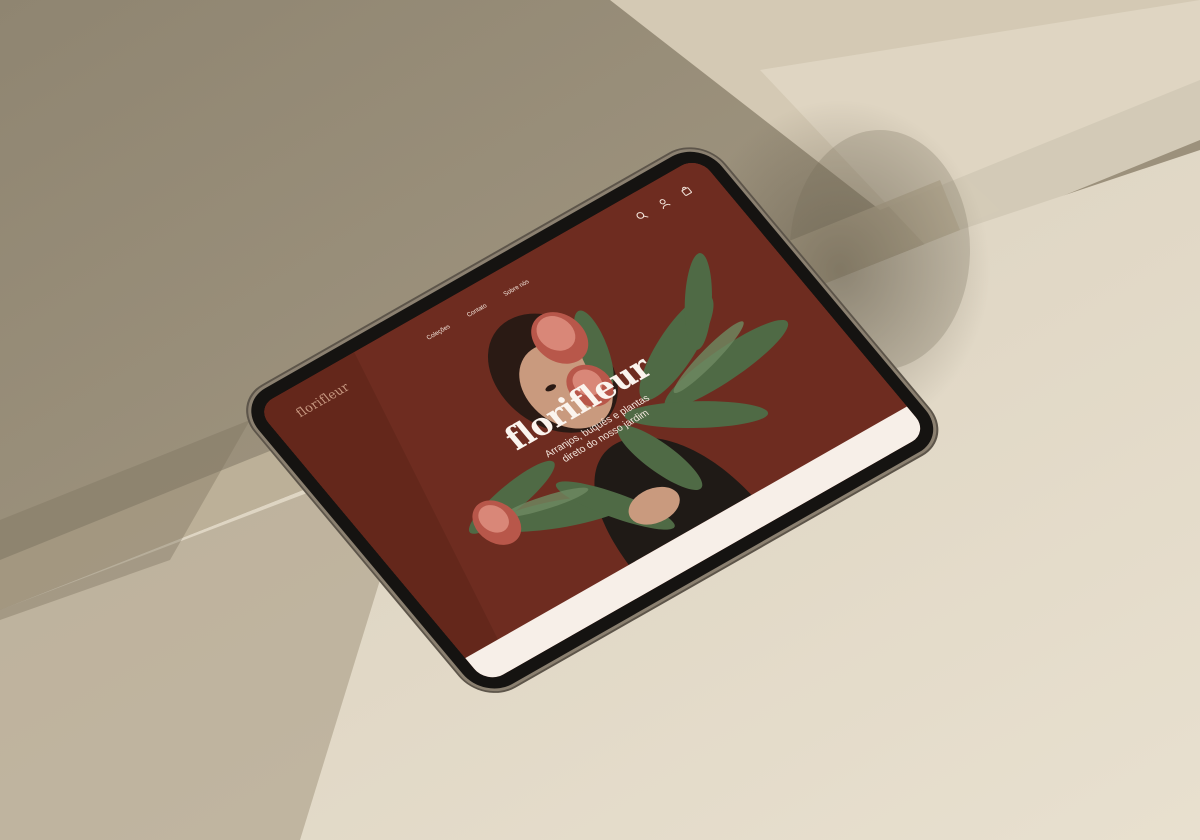  Describe the element at coordinates (642, 215) in the screenshot. I see `search-icon` at that location.